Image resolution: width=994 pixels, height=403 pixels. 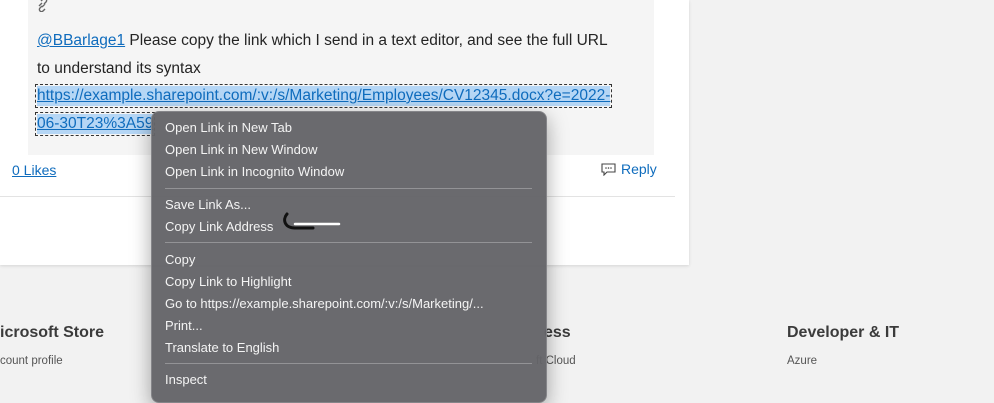 What do you see at coordinates (119, 68) in the screenshot?
I see `message-text-line-2: to understand its syntax` at bounding box center [119, 68].